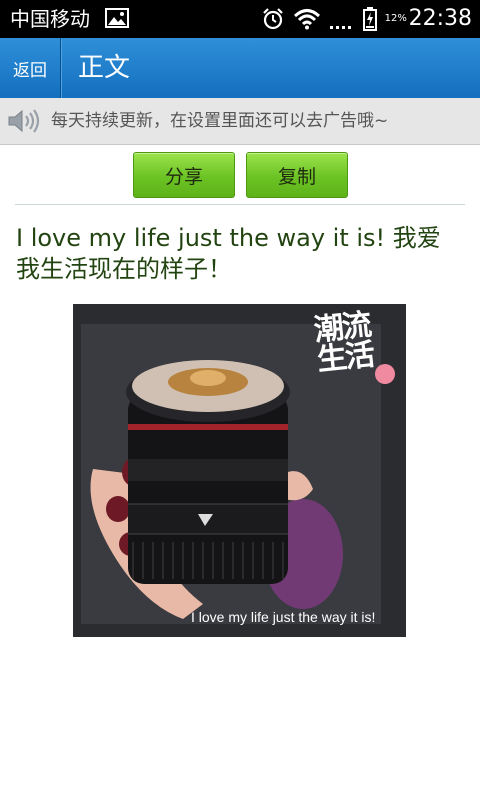  I want to click on battery-percent: 12%, so click(395, 18).